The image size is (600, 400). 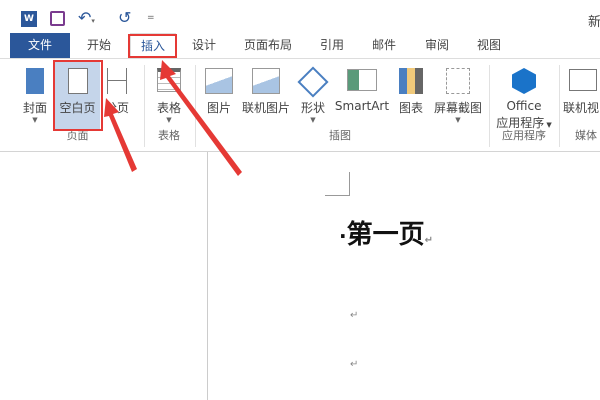 What do you see at coordinates (120, 135) in the screenshot?
I see `annotation-arrow-blank` at bounding box center [120, 135].